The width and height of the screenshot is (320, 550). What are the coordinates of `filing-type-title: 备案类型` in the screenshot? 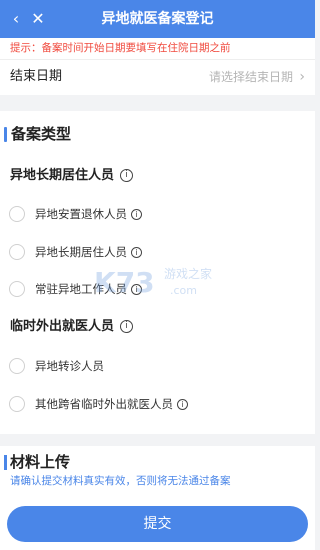 It's located at (41, 134).